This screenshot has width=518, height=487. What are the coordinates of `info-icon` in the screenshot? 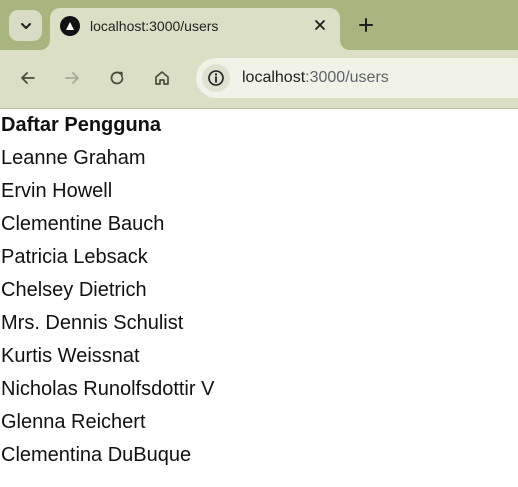 It's located at (216, 78).